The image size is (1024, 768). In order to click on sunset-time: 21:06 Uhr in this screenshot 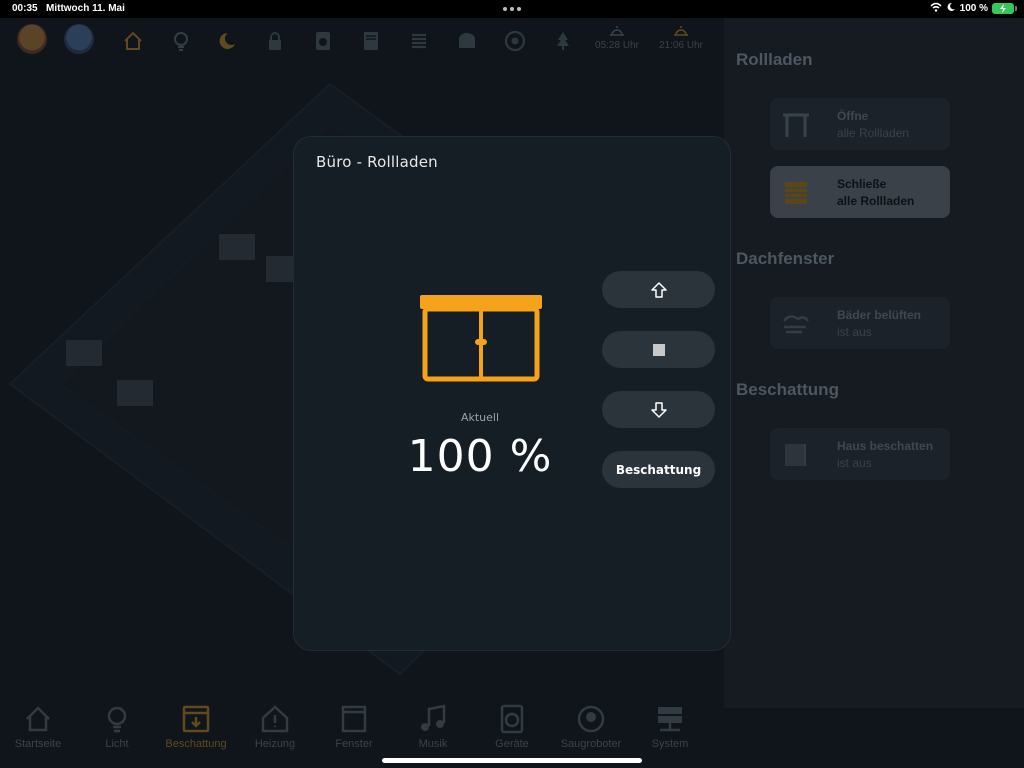, I will do `click(681, 38)`.